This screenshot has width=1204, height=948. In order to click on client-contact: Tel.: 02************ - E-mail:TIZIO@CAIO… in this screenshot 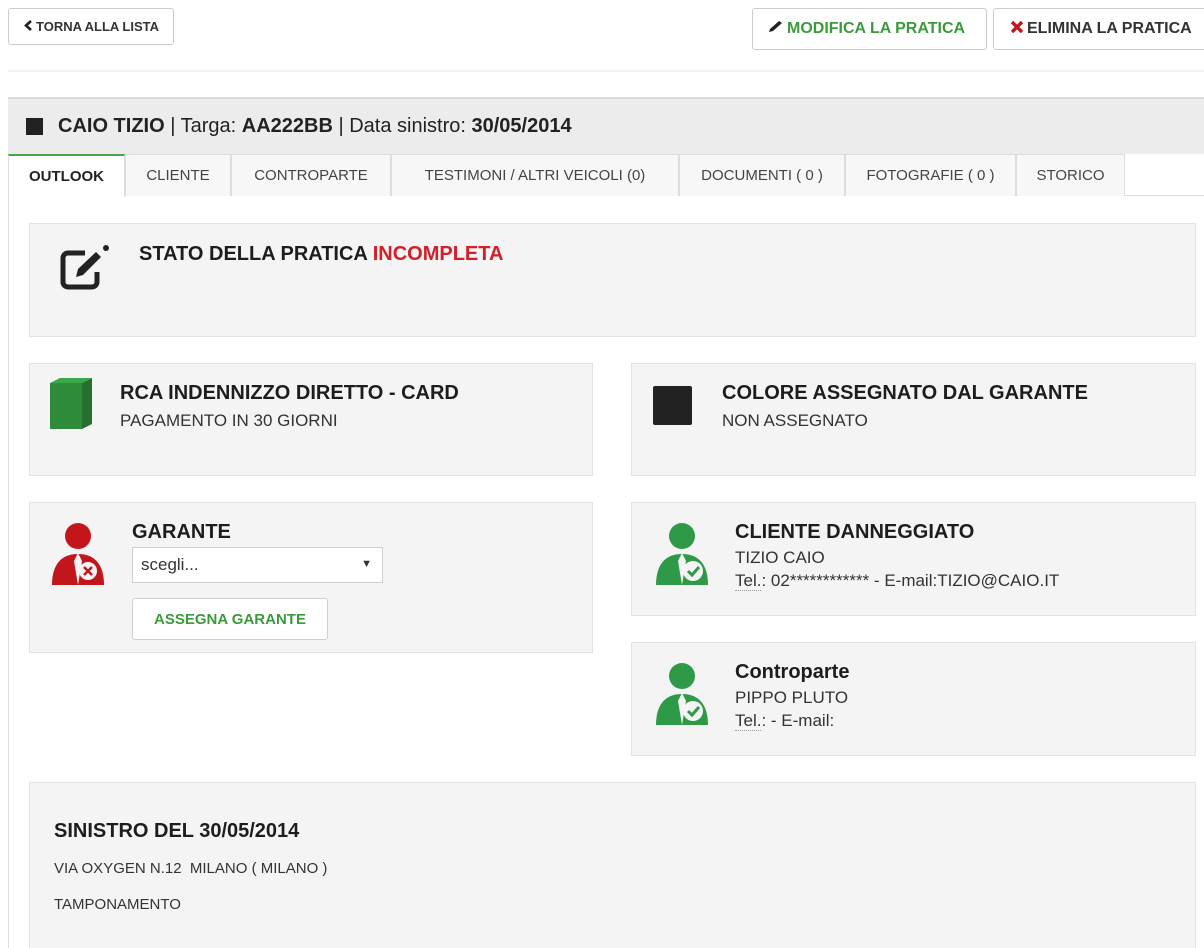, I will do `click(897, 581)`.